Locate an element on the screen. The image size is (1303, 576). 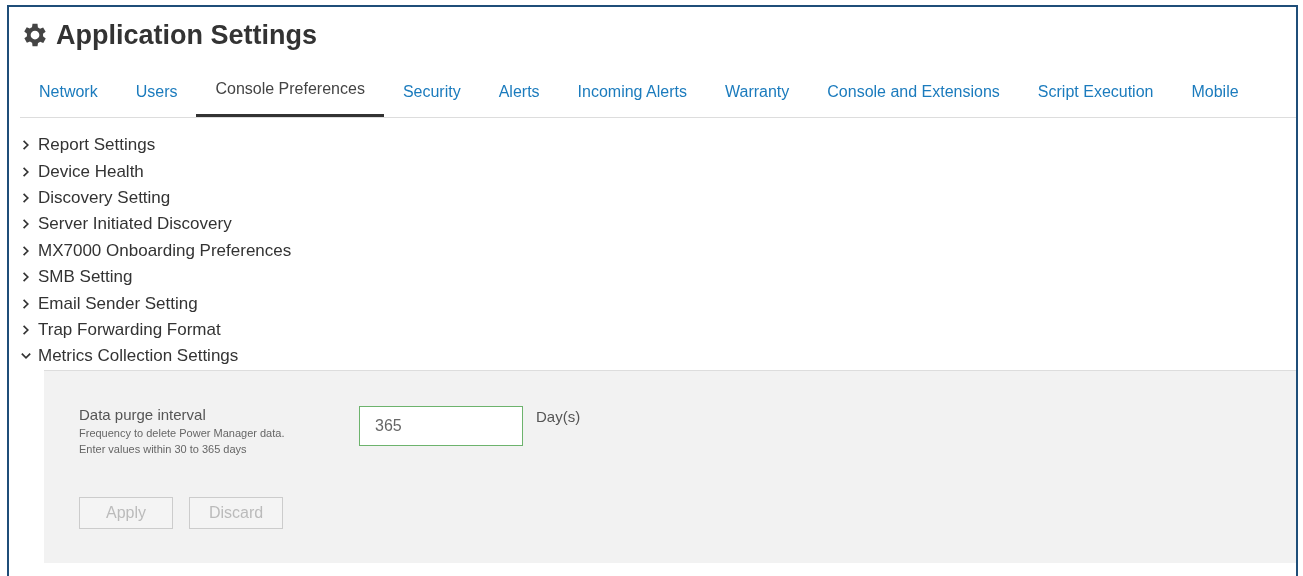
help-text: Frequency to delete Power Manager data. is located at coordinates (182, 432).